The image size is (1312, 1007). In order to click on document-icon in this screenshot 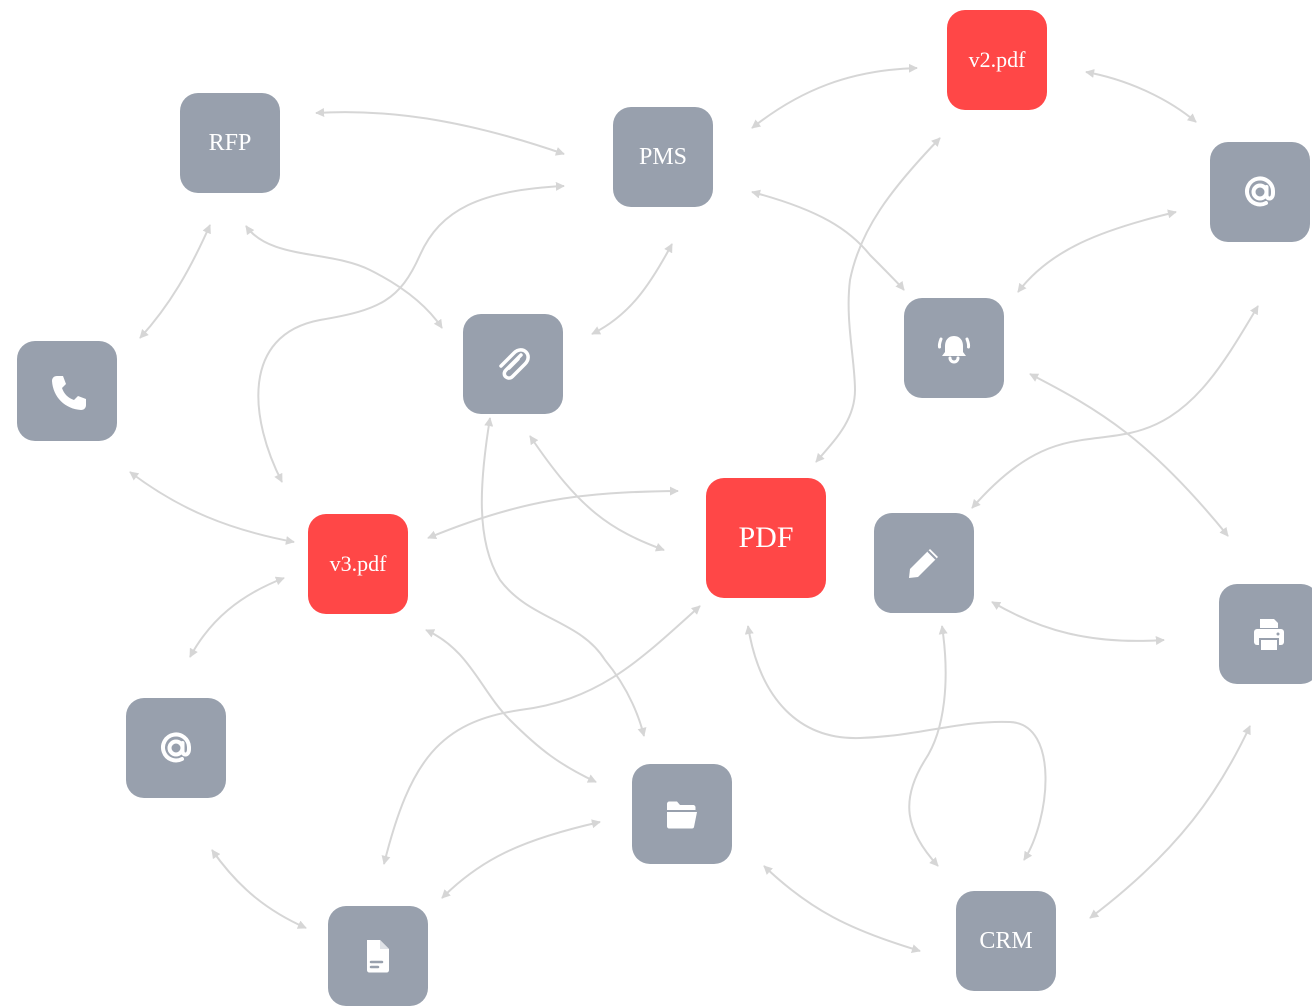, I will do `click(378, 956)`.